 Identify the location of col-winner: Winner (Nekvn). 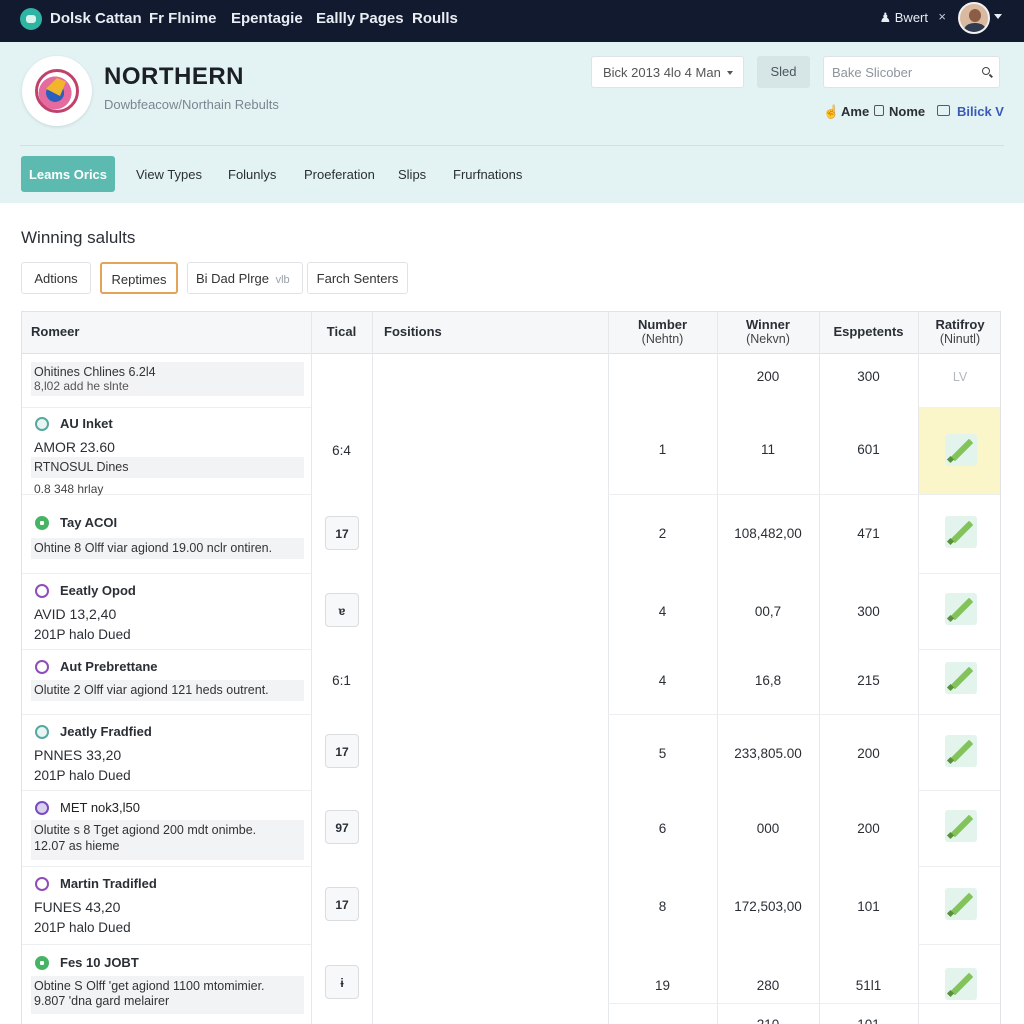
(768, 333).